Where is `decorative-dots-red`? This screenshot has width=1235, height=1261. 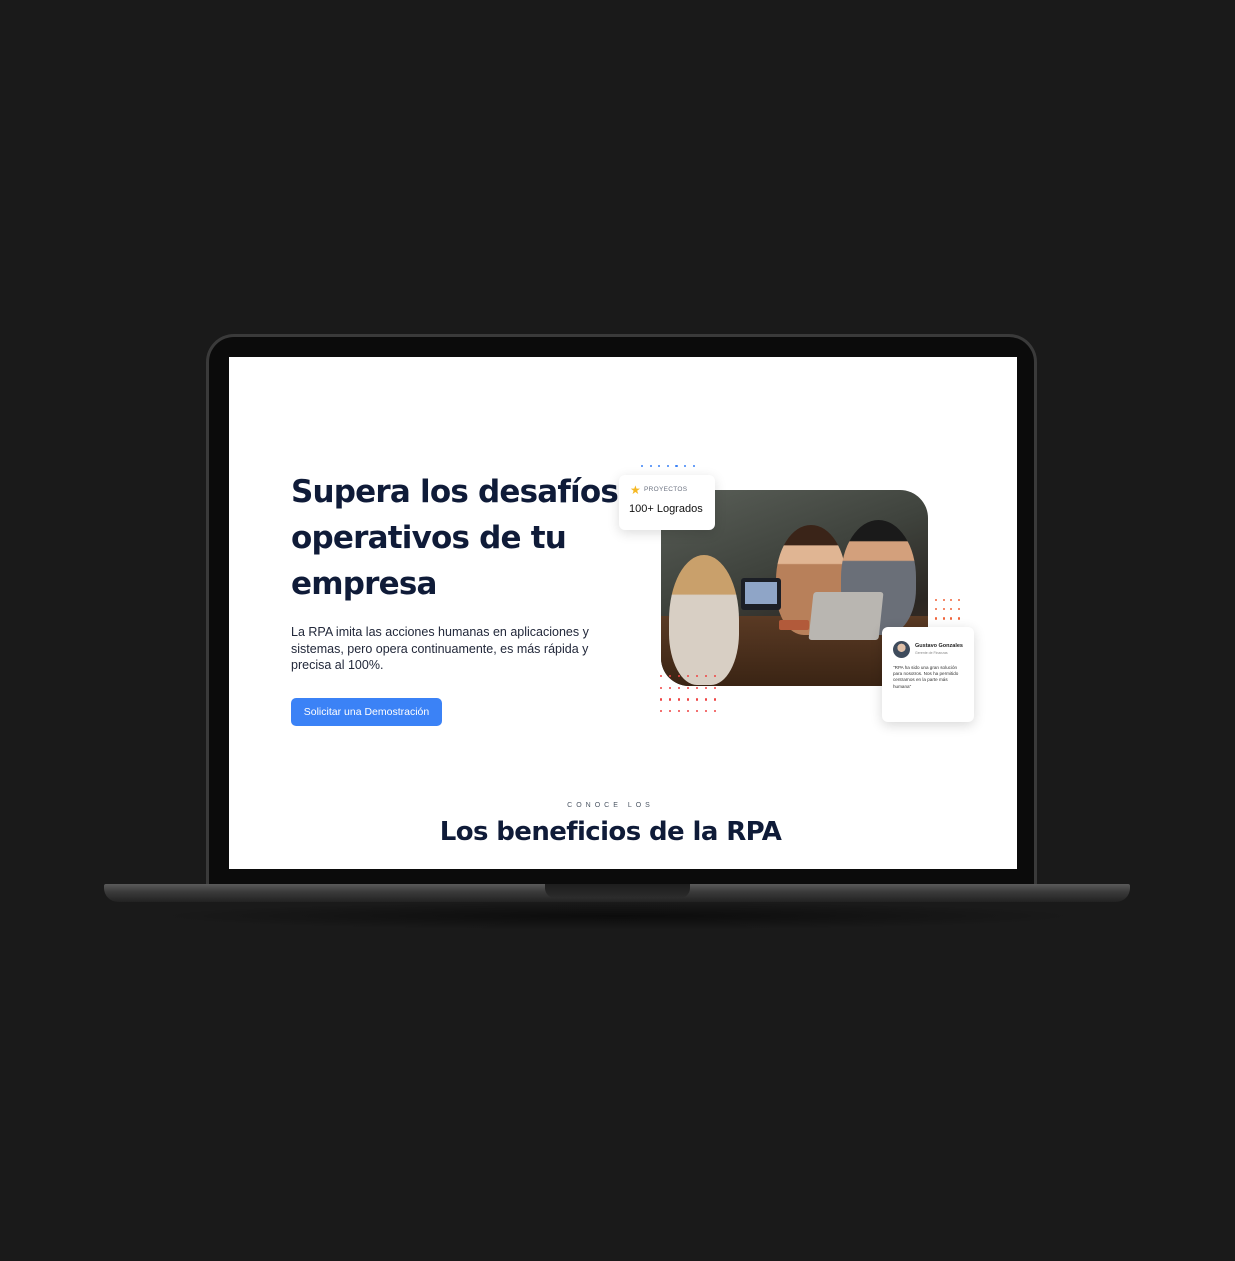 decorative-dots-red is located at coordinates (691, 694).